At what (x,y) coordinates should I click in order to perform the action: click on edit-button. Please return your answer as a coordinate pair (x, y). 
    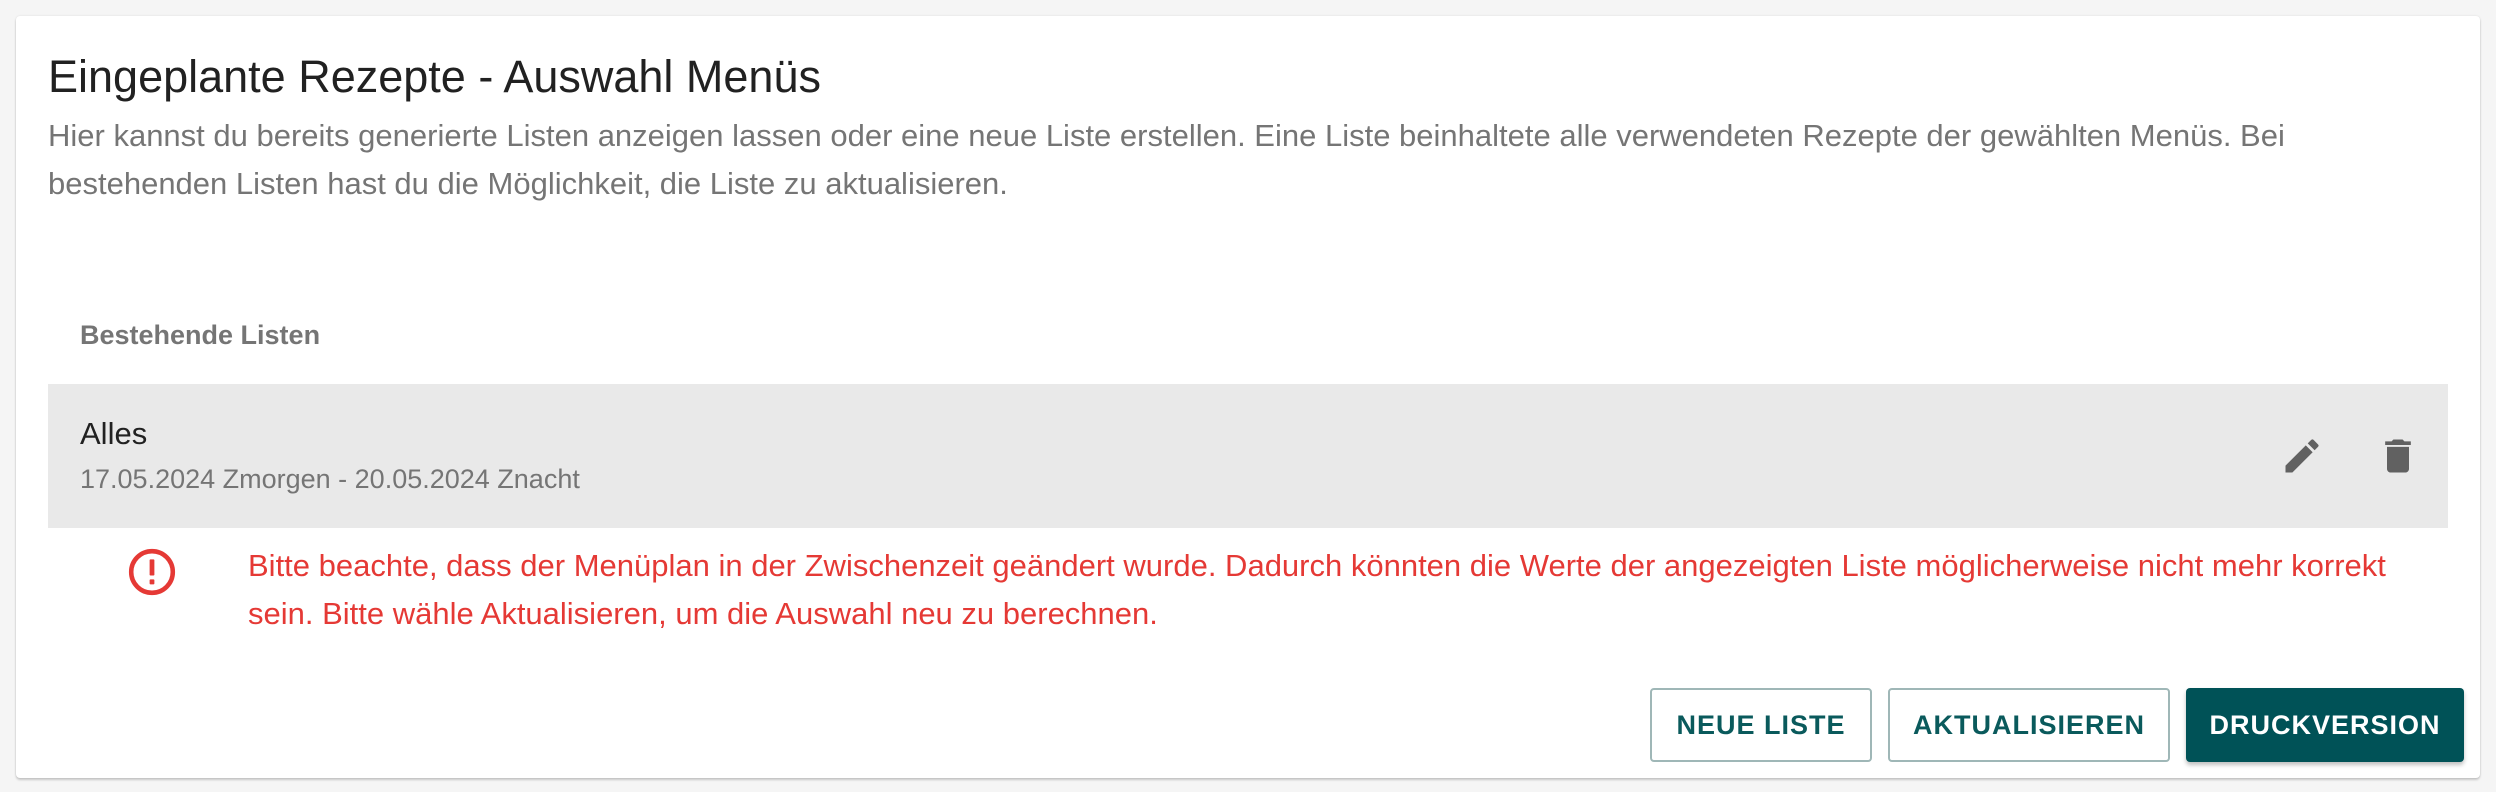
    Looking at the image, I should click on (2302, 456).